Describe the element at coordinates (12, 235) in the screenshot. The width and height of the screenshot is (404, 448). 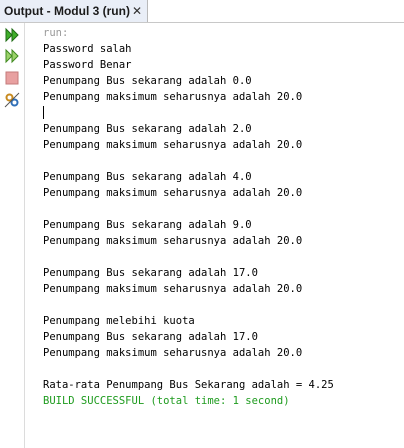
I see `output-toolbar` at that location.